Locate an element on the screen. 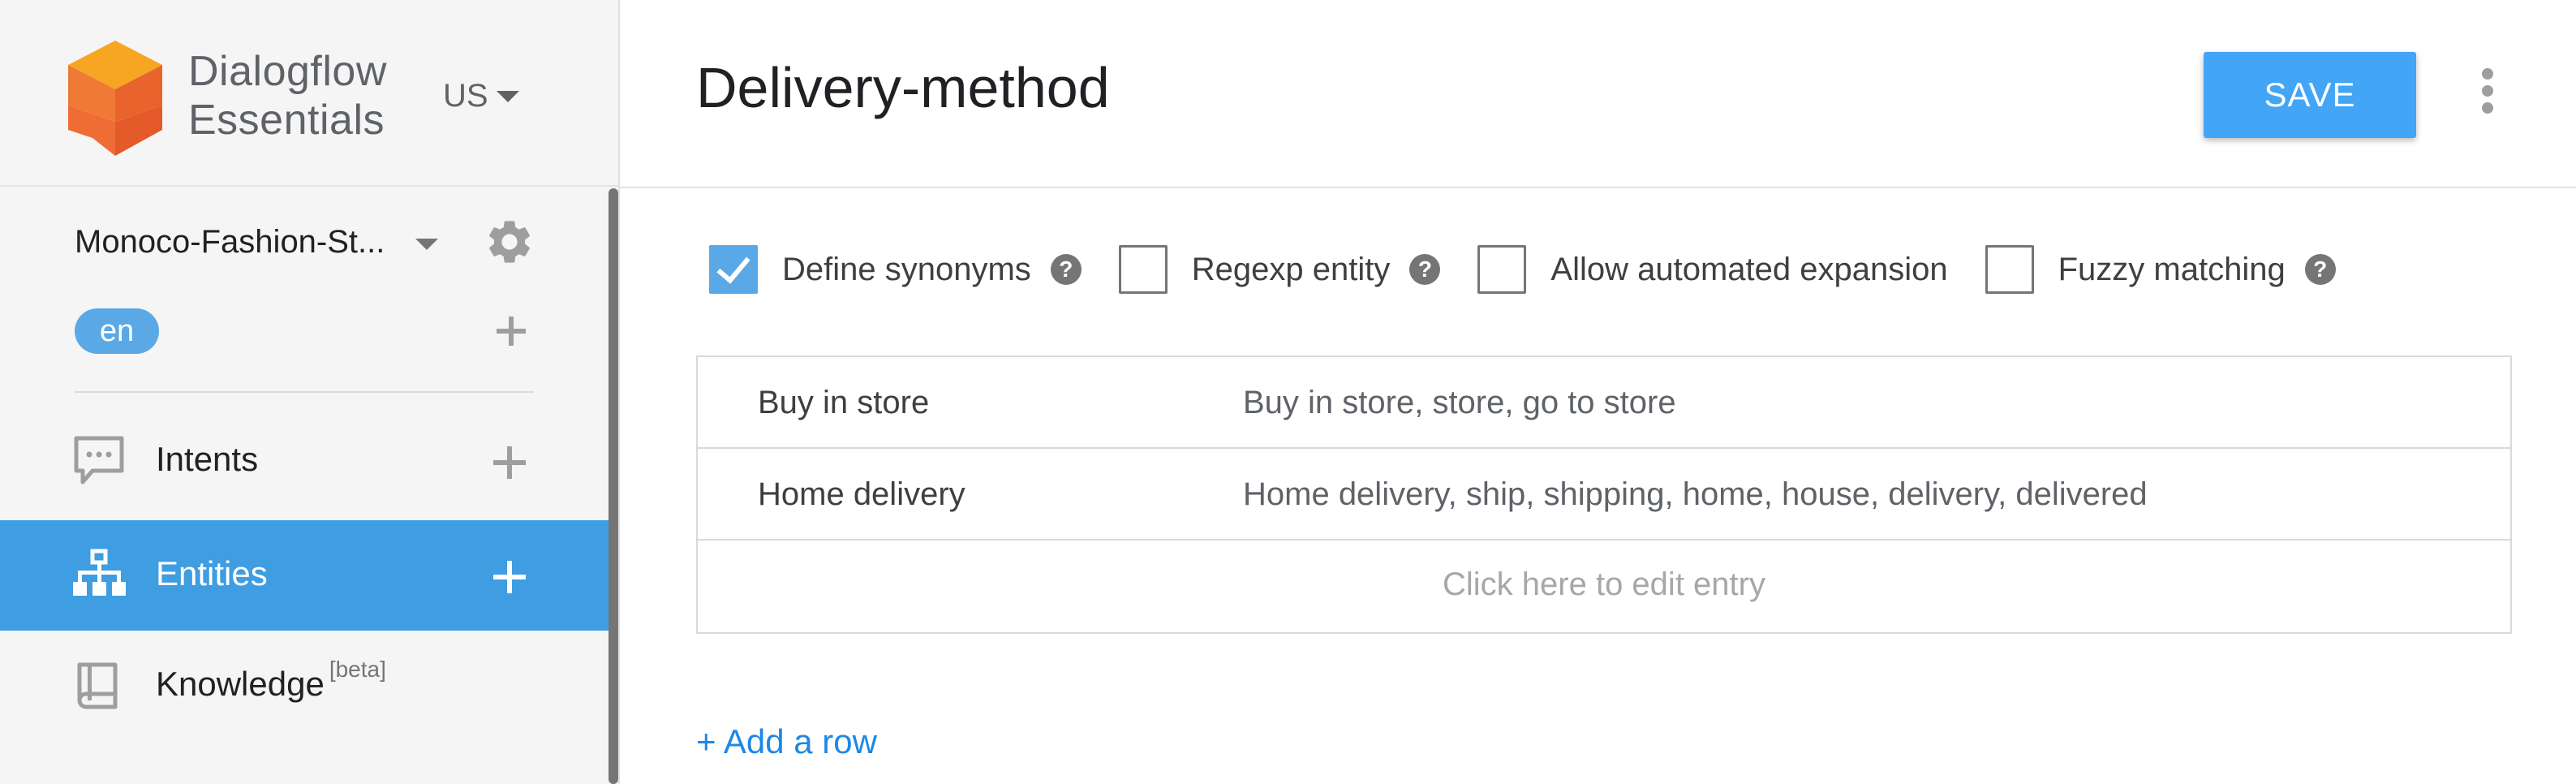 Image resolution: width=2576 pixels, height=784 pixels. option-label: Allow automated expansion is located at coordinates (1749, 269).